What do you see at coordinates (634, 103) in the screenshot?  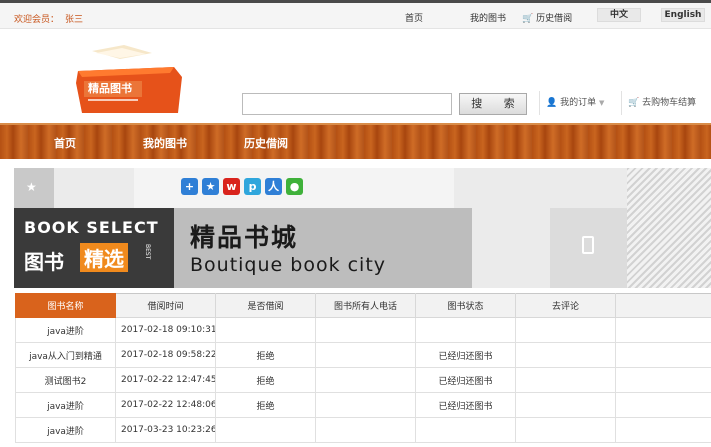 I see `cart-icon: 🛒` at bounding box center [634, 103].